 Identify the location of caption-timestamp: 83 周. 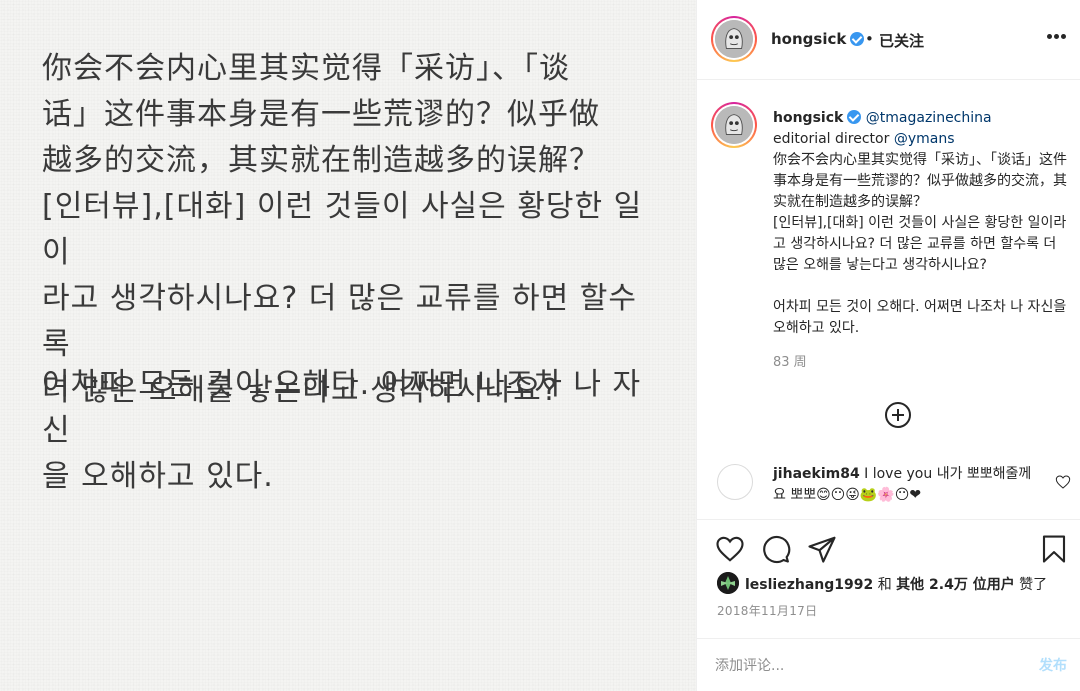
(790, 362).